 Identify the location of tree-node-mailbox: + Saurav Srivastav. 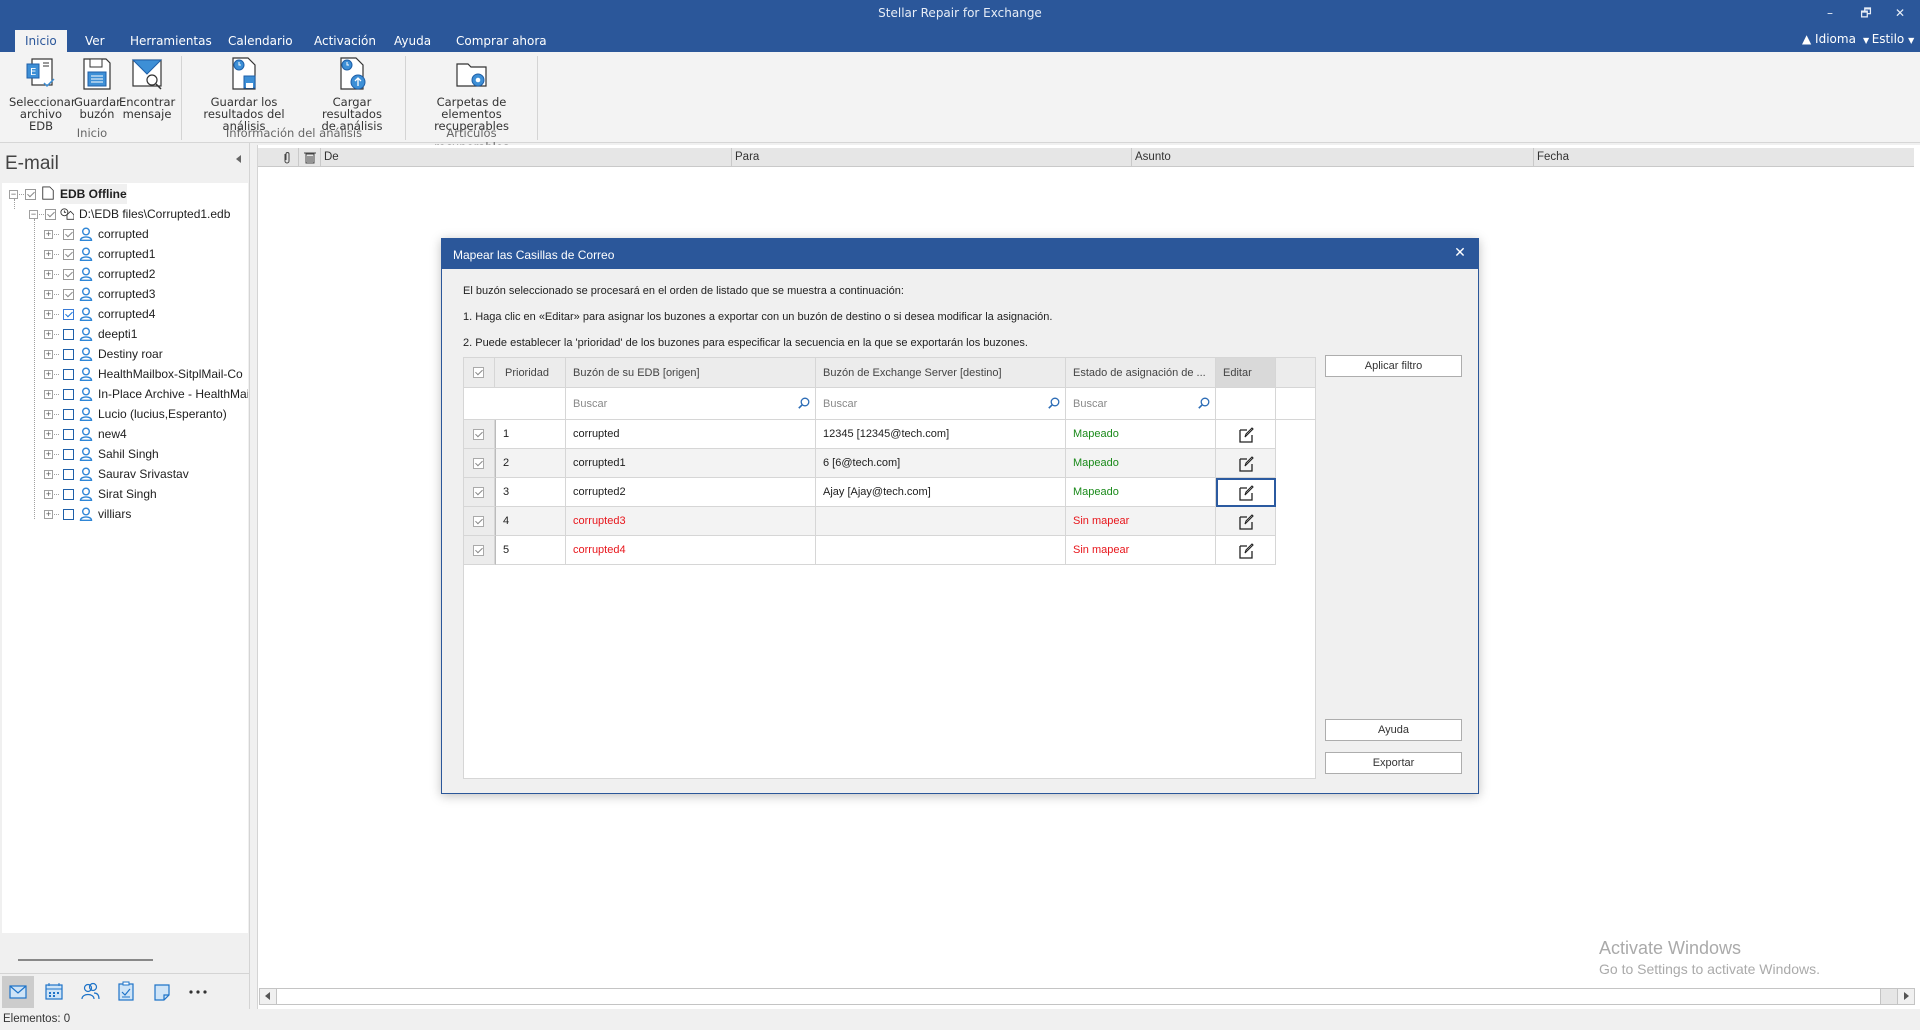
(125, 474).